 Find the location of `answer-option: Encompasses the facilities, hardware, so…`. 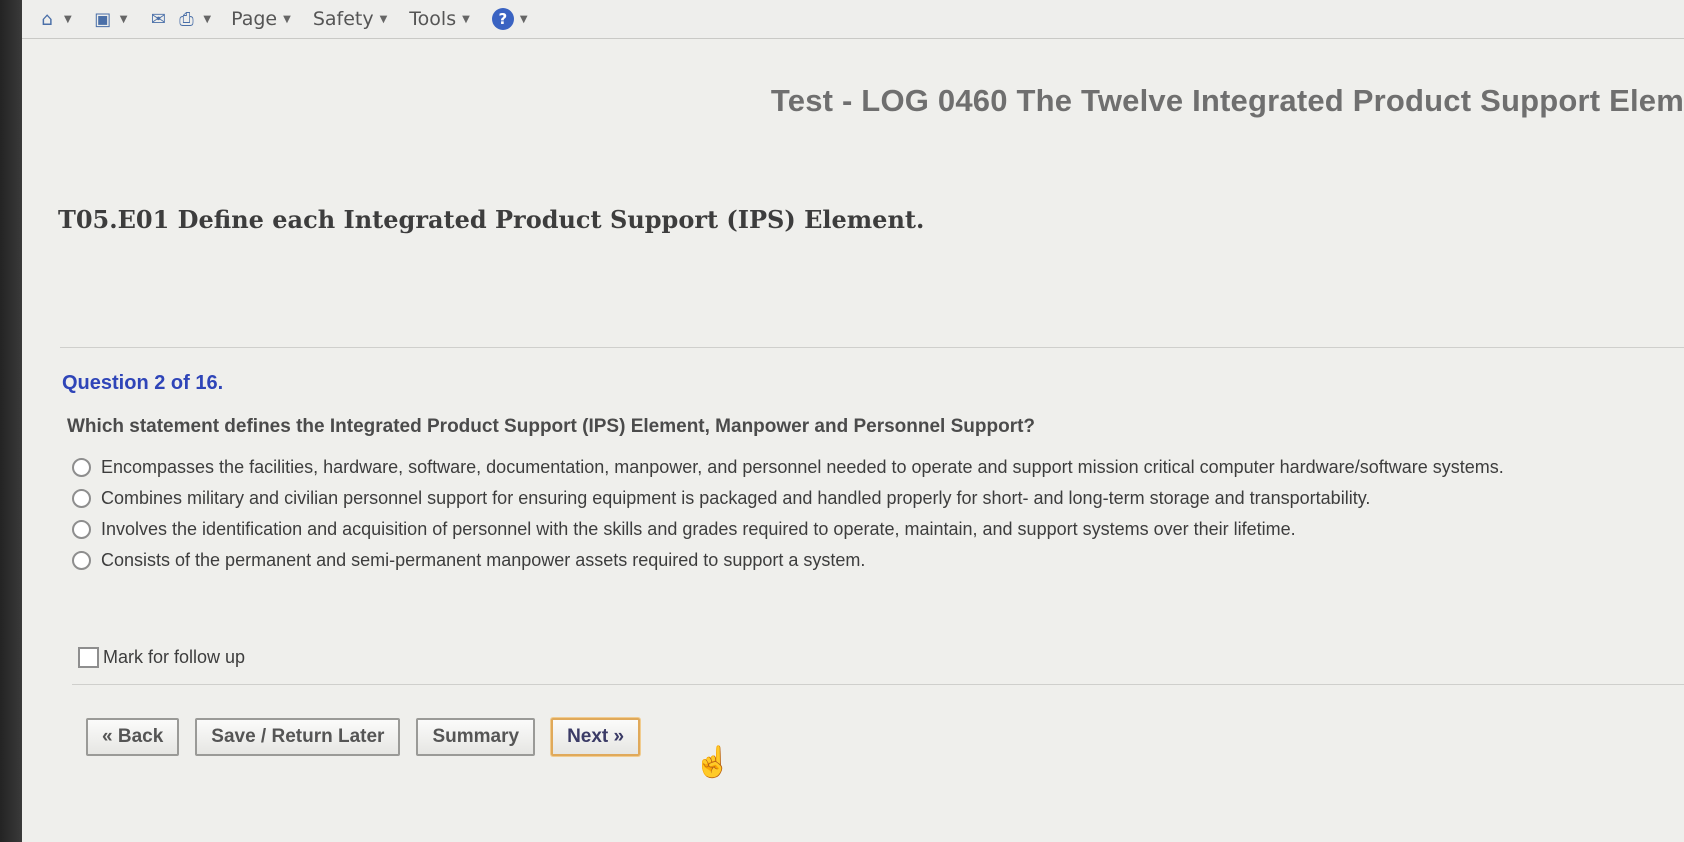

answer-option: Encompasses the facilities, hardware, so… is located at coordinates (788, 467).